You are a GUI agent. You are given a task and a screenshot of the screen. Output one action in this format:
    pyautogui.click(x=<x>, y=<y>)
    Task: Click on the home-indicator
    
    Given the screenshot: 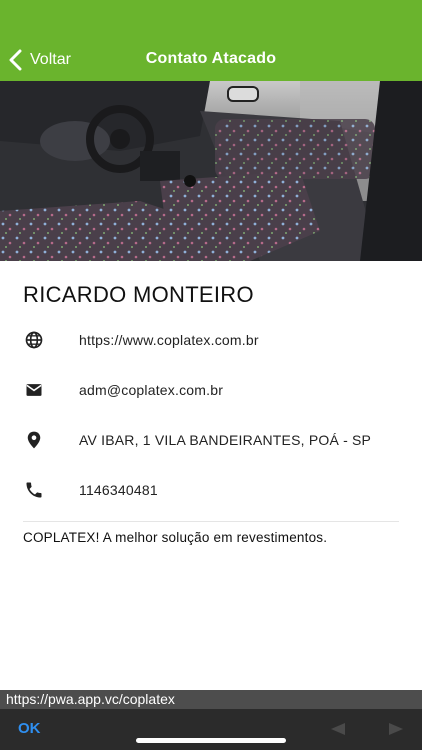 What is the action you would take?
    pyautogui.click(x=211, y=740)
    